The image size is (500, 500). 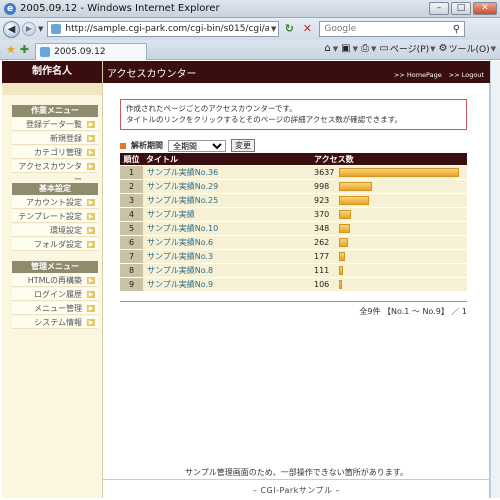 I want to click on add-favorites-icon: ✚, so click(x=24, y=49).